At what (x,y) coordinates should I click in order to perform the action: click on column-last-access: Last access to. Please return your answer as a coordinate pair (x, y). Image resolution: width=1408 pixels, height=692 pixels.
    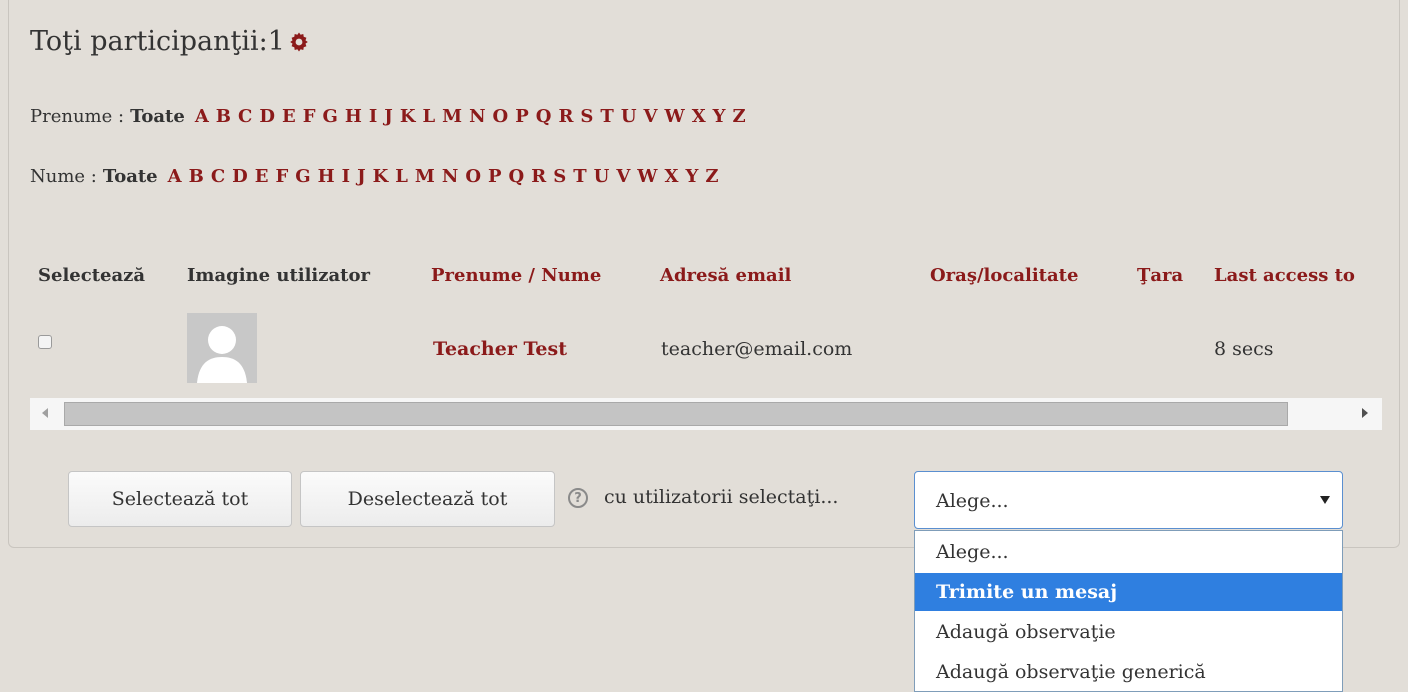
    Looking at the image, I should click on (1298, 275).